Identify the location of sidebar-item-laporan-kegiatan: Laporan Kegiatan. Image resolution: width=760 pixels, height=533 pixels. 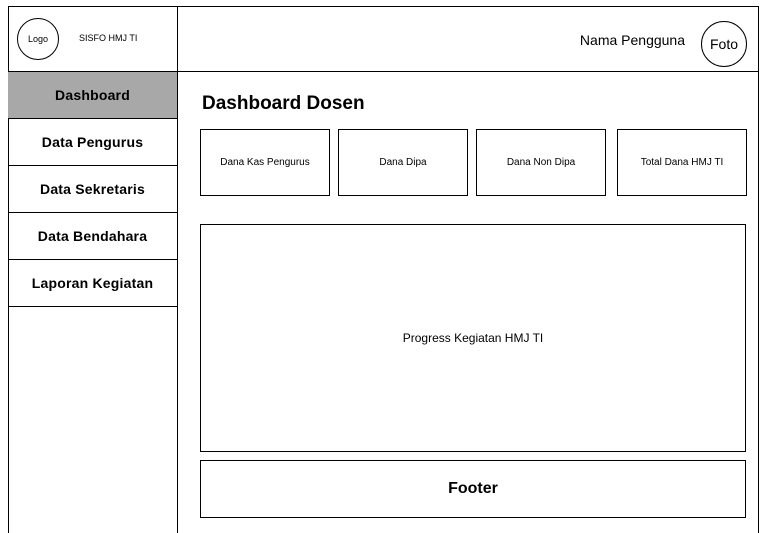
(92, 283).